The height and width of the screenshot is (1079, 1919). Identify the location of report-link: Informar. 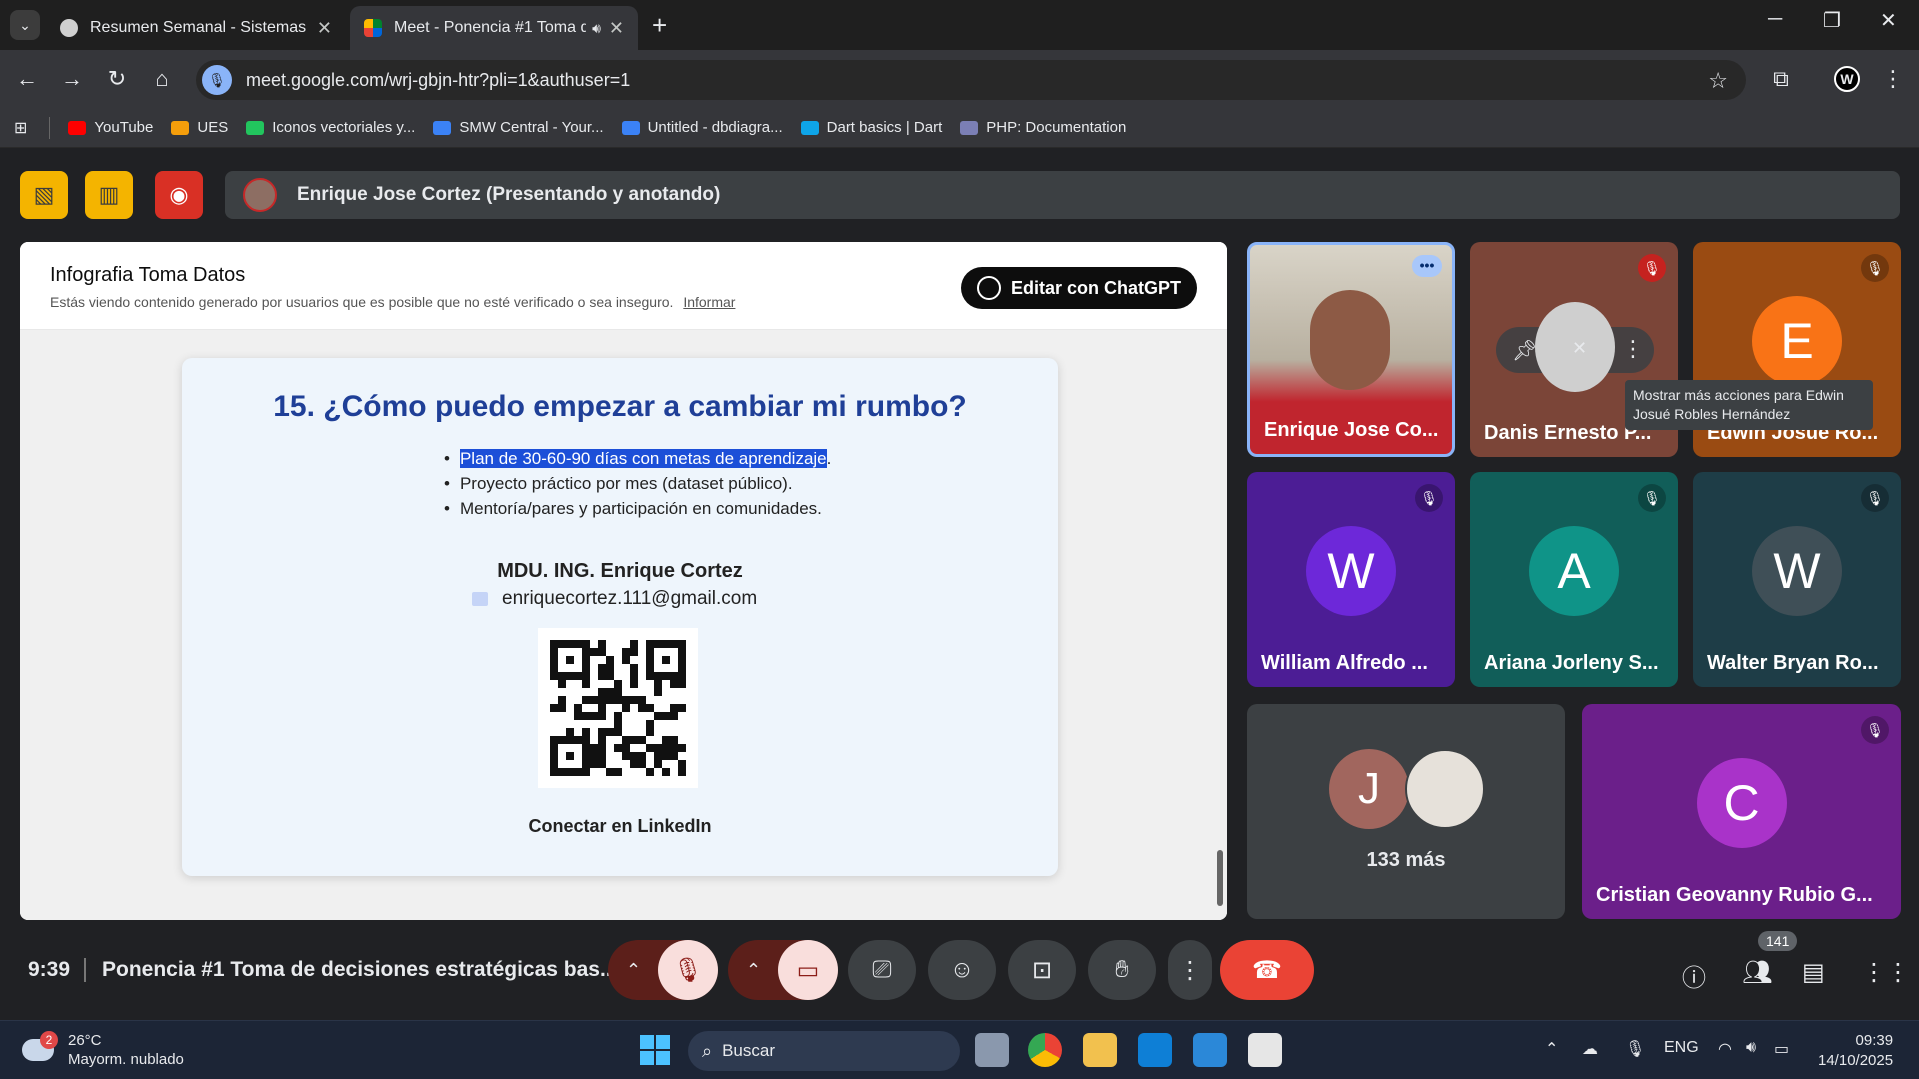
(709, 302).